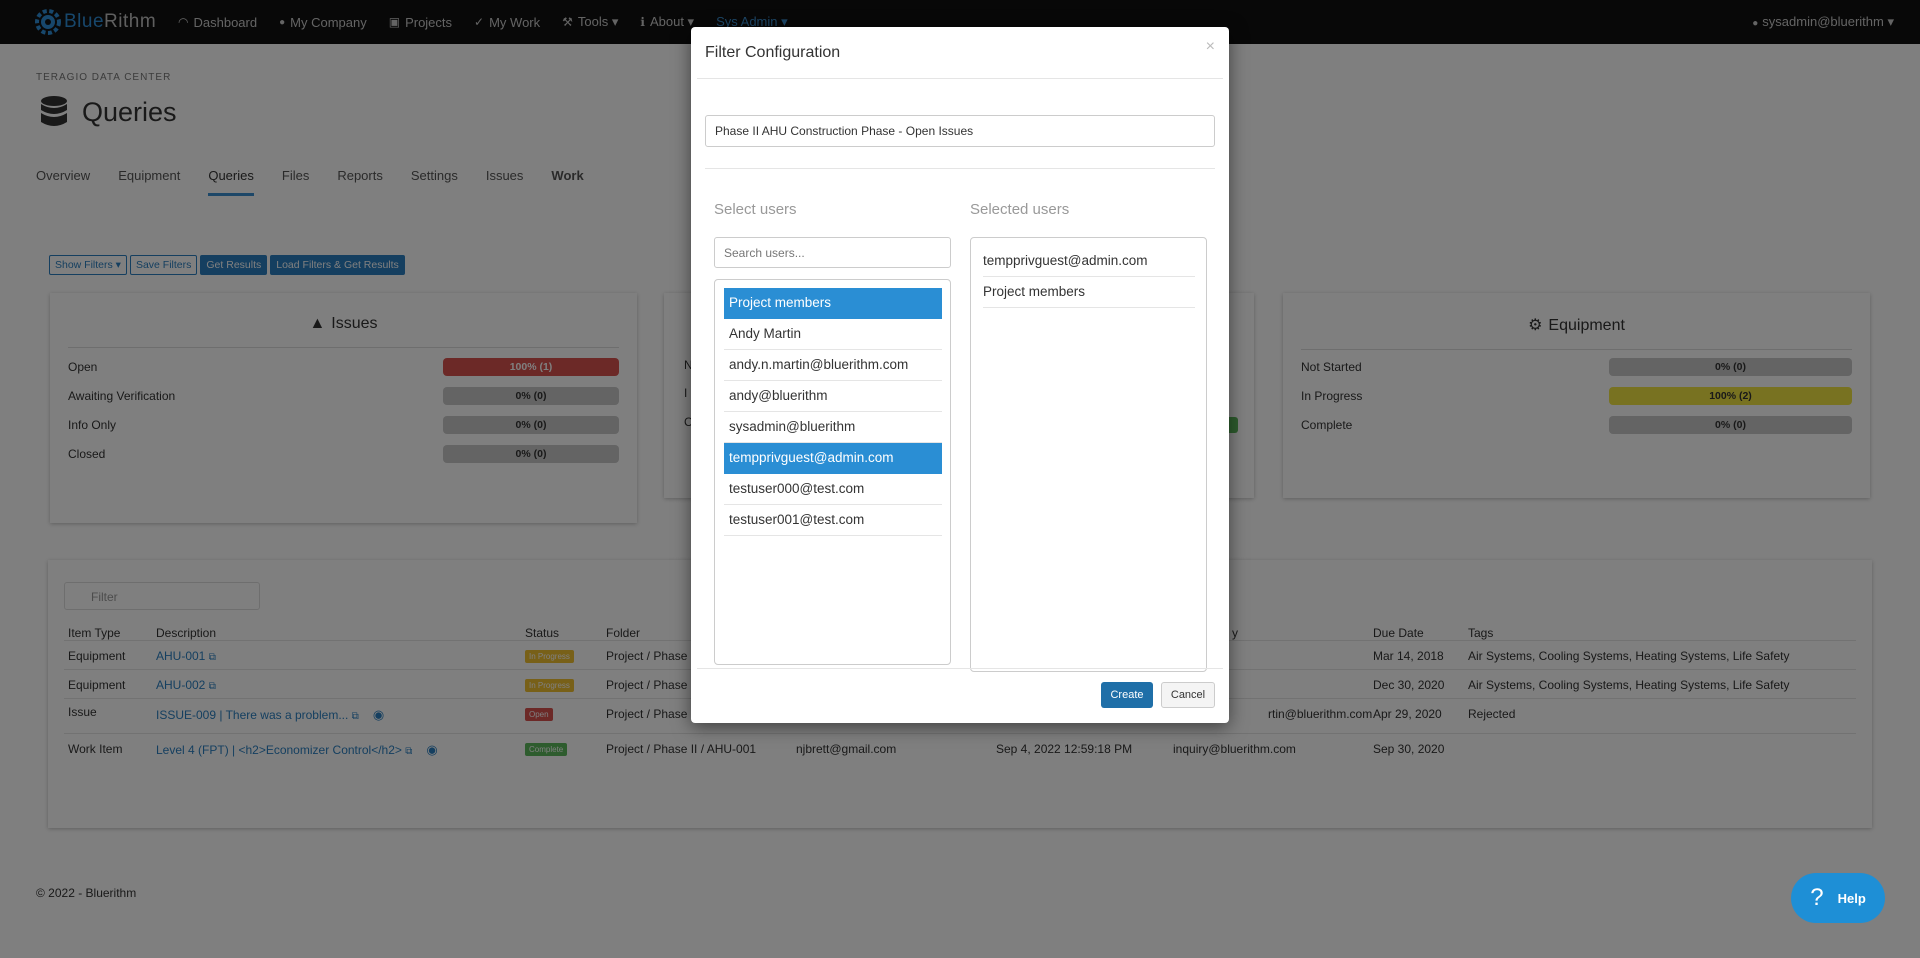 The width and height of the screenshot is (1920, 958). I want to click on selected-user-item: tempprivguest@admin.com, so click(1089, 261).